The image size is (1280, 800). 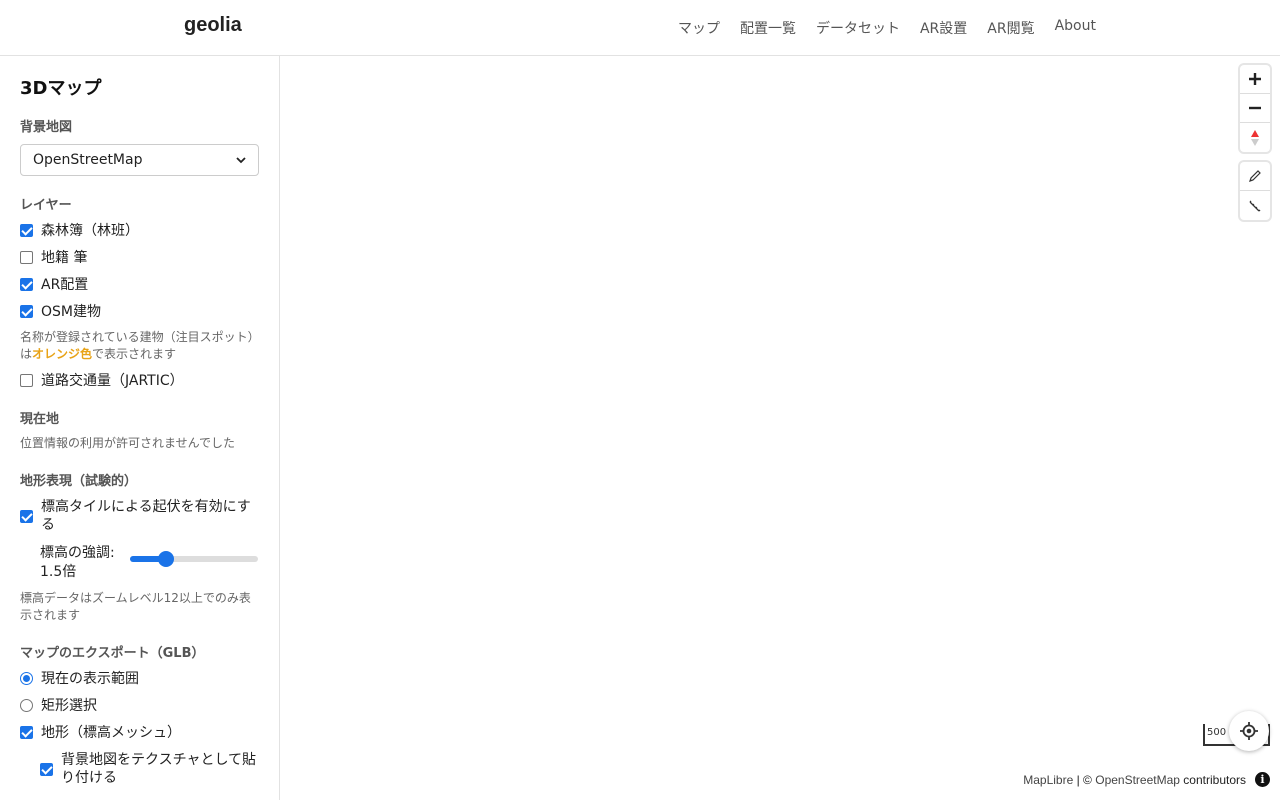 What do you see at coordinates (1010, 28) in the screenshot?
I see `nav-ar-view: AR閲覧` at bounding box center [1010, 28].